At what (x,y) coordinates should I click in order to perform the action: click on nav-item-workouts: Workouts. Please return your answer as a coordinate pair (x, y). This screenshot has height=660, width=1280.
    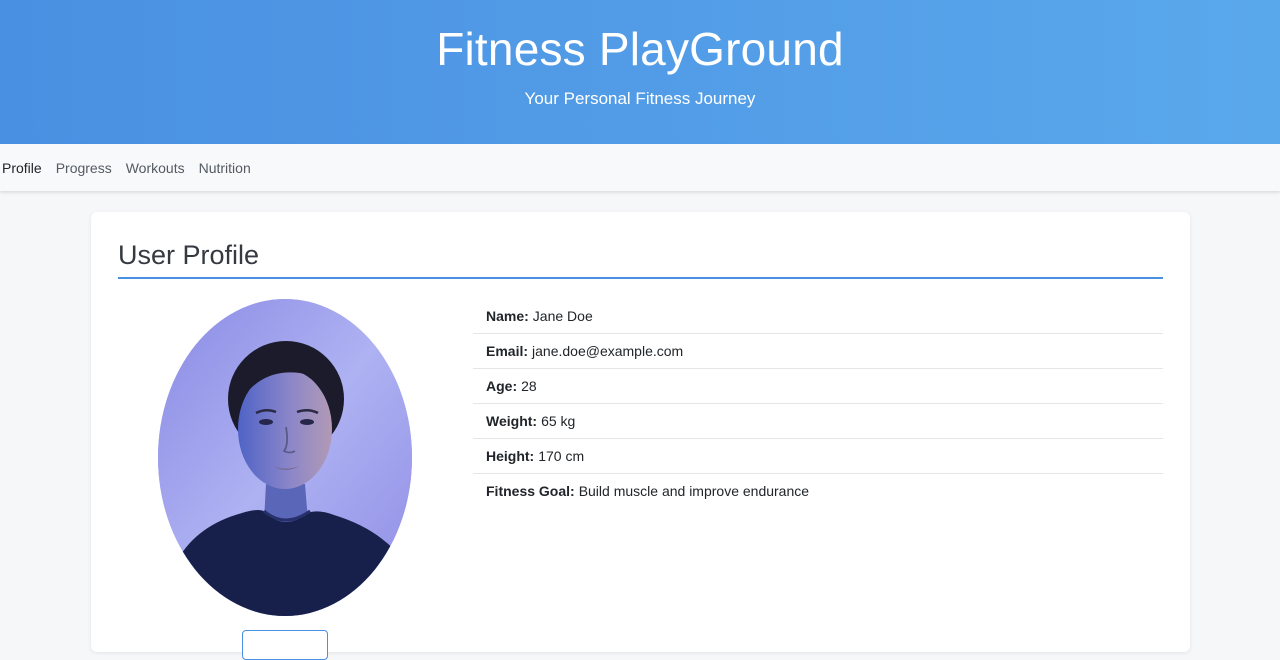
    Looking at the image, I should click on (155, 168).